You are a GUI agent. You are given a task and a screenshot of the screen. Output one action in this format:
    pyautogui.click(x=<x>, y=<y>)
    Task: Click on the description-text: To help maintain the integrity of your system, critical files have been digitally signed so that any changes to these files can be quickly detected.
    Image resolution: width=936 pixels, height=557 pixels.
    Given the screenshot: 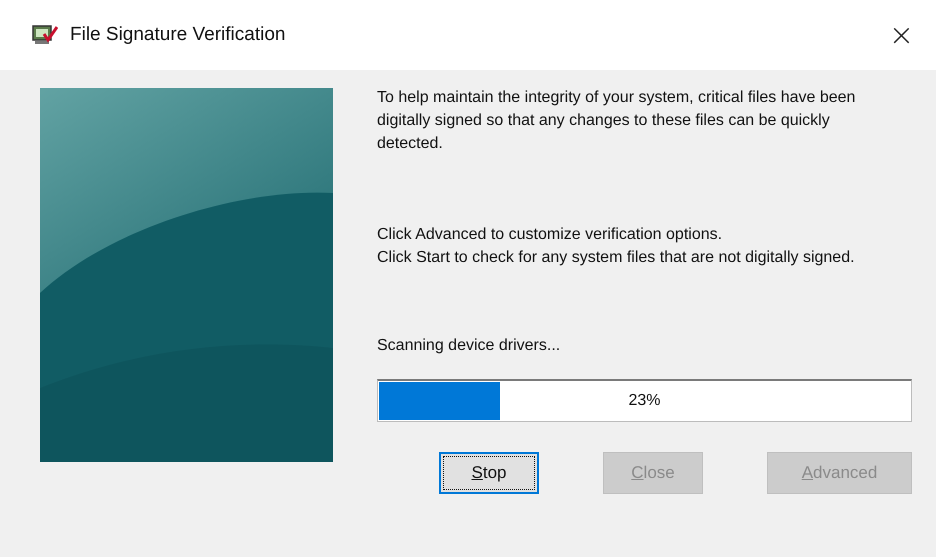 What is the action you would take?
    pyautogui.click(x=616, y=121)
    